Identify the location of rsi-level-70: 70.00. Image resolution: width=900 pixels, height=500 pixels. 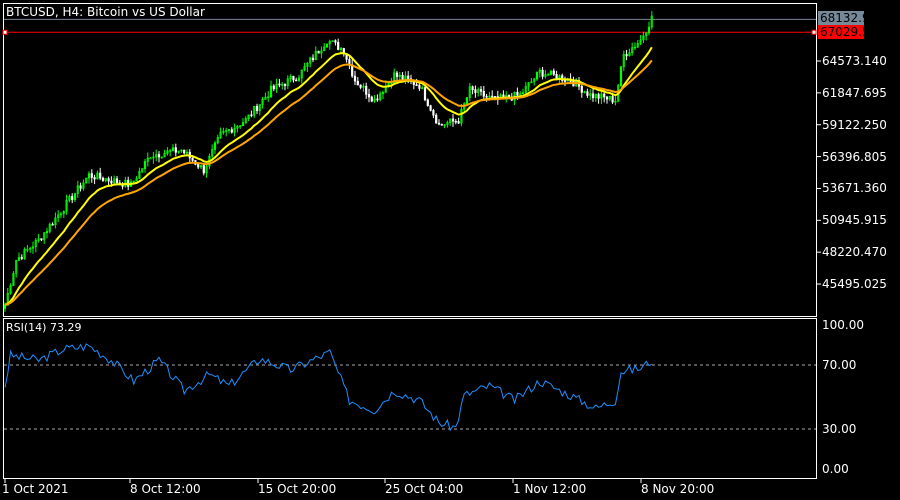
(839, 365).